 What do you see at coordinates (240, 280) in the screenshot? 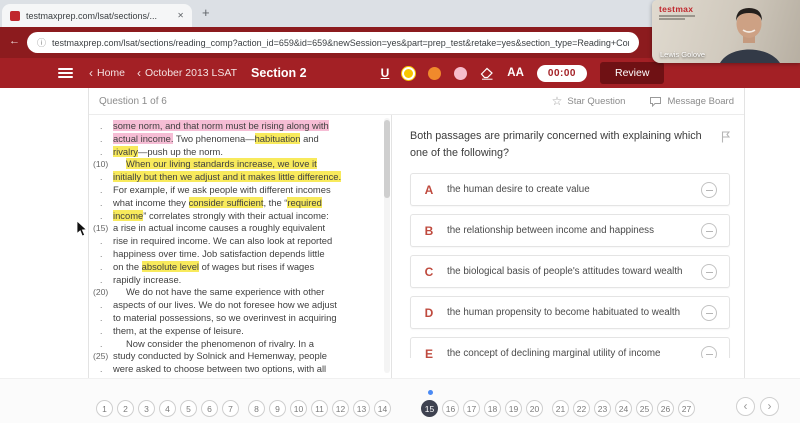
I see `passage-line: . rapidly increase.` at bounding box center [240, 280].